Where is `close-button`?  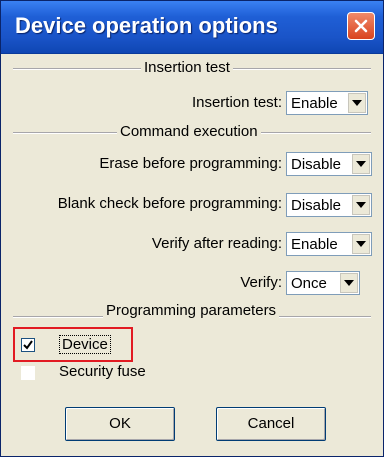
close-button is located at coordinates (361, 26).